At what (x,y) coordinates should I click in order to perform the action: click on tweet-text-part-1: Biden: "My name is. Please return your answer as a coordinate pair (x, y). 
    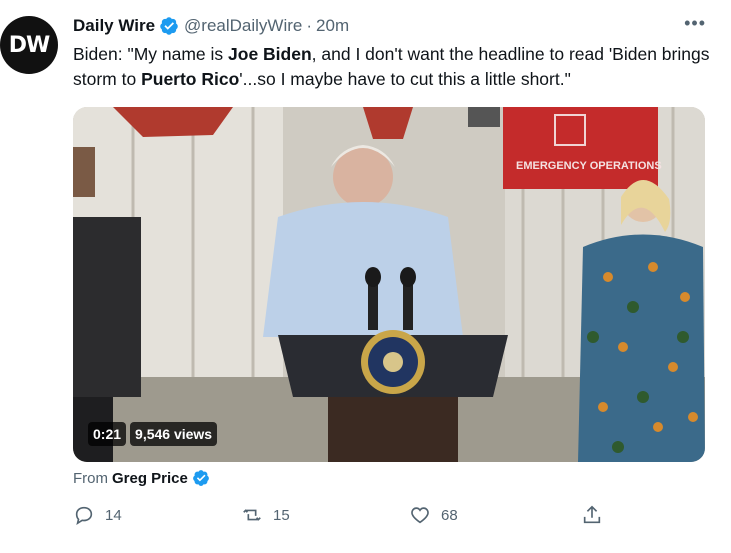
    Looking at the image, I should click on (151, 54).